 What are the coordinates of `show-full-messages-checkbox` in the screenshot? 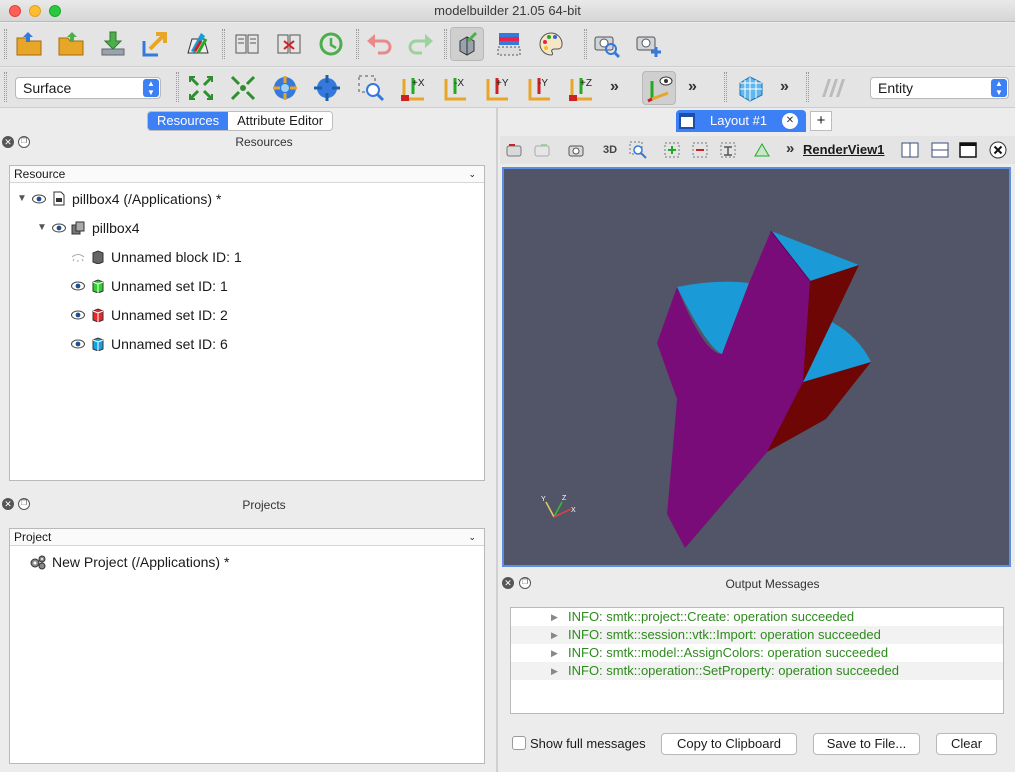 It's located at (519, 743).